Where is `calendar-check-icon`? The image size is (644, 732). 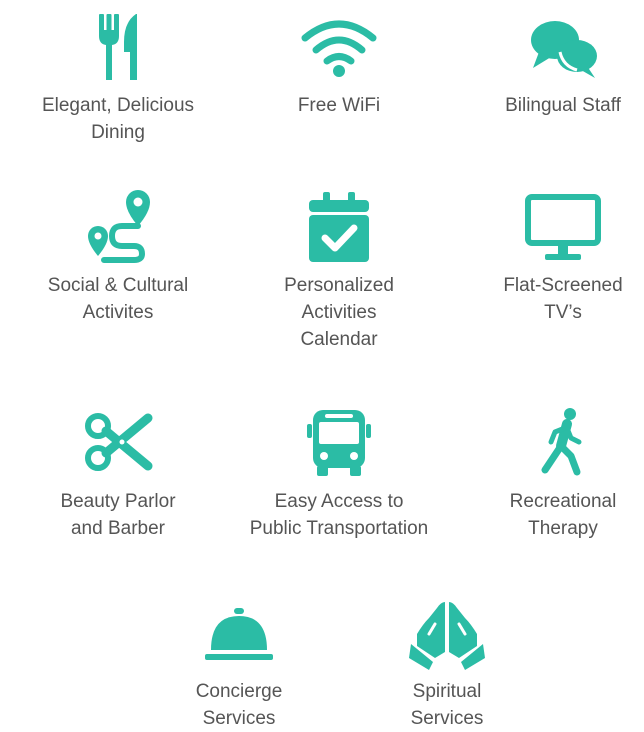 calendar-check-icon is located at coordinates (339, 228).